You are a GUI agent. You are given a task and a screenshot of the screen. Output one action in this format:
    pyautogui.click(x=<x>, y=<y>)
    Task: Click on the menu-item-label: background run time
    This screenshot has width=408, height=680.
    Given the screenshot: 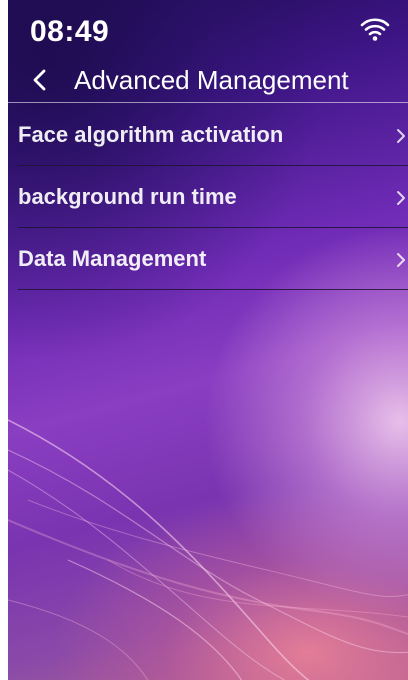 What is the action you would take?
    pyautogui.click(x=127, y=196)
    